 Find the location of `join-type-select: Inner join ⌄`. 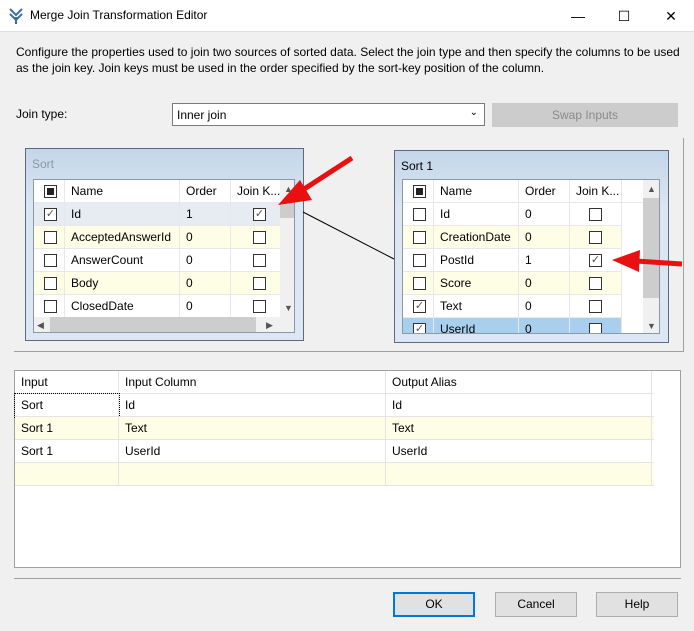

join-type-select: Inner join ⌄ is located at coordinates (328, 114).